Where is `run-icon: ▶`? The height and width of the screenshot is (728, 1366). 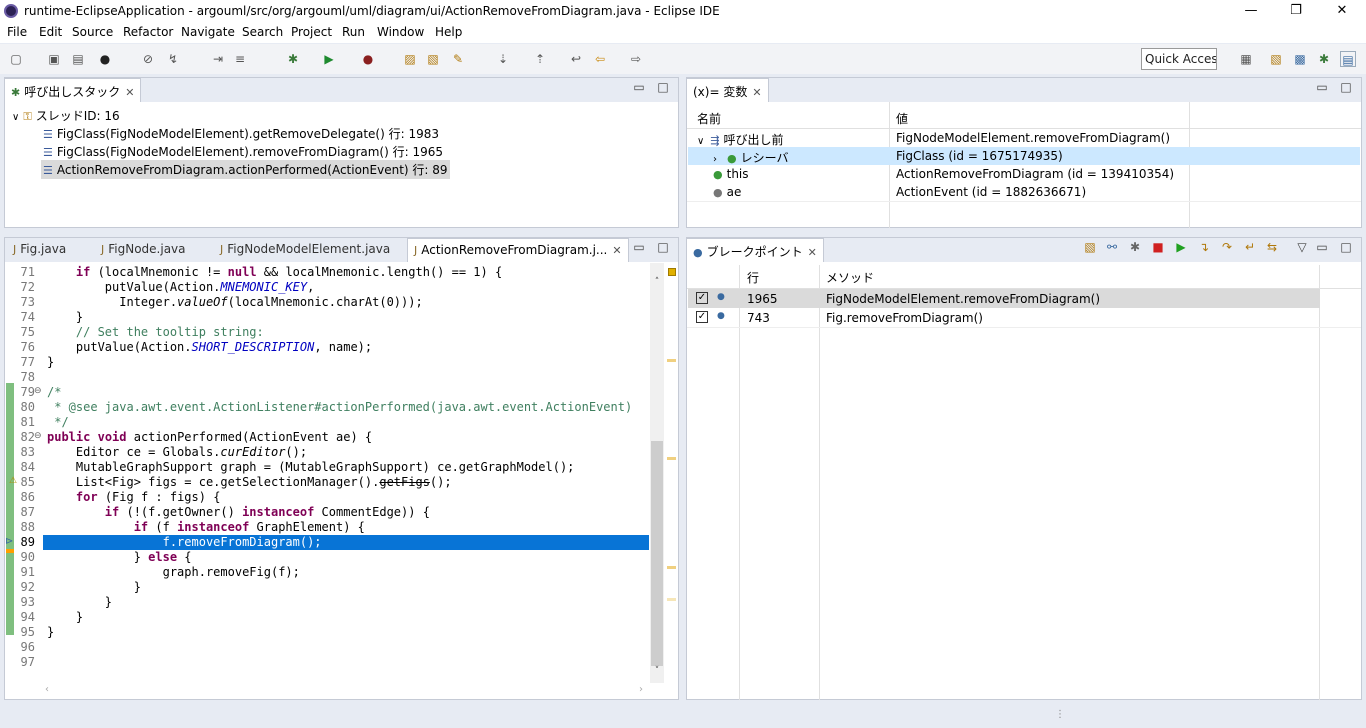
run-icon: ▶ is located at coordinates (329, 59).